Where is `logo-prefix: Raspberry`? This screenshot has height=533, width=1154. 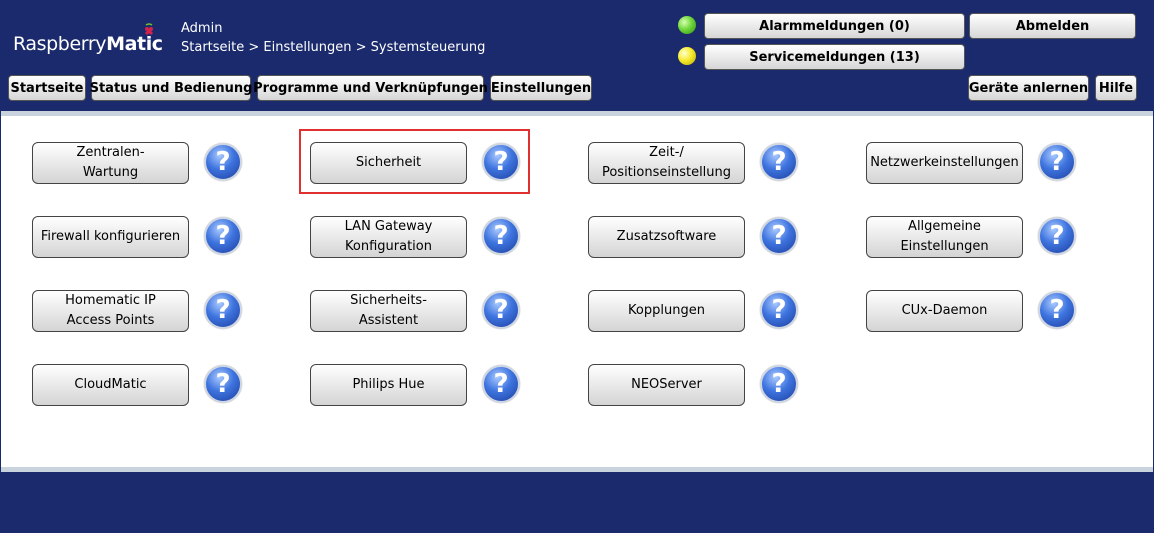 logo-prefix: Raspberry is located at coordinates (60, 44).